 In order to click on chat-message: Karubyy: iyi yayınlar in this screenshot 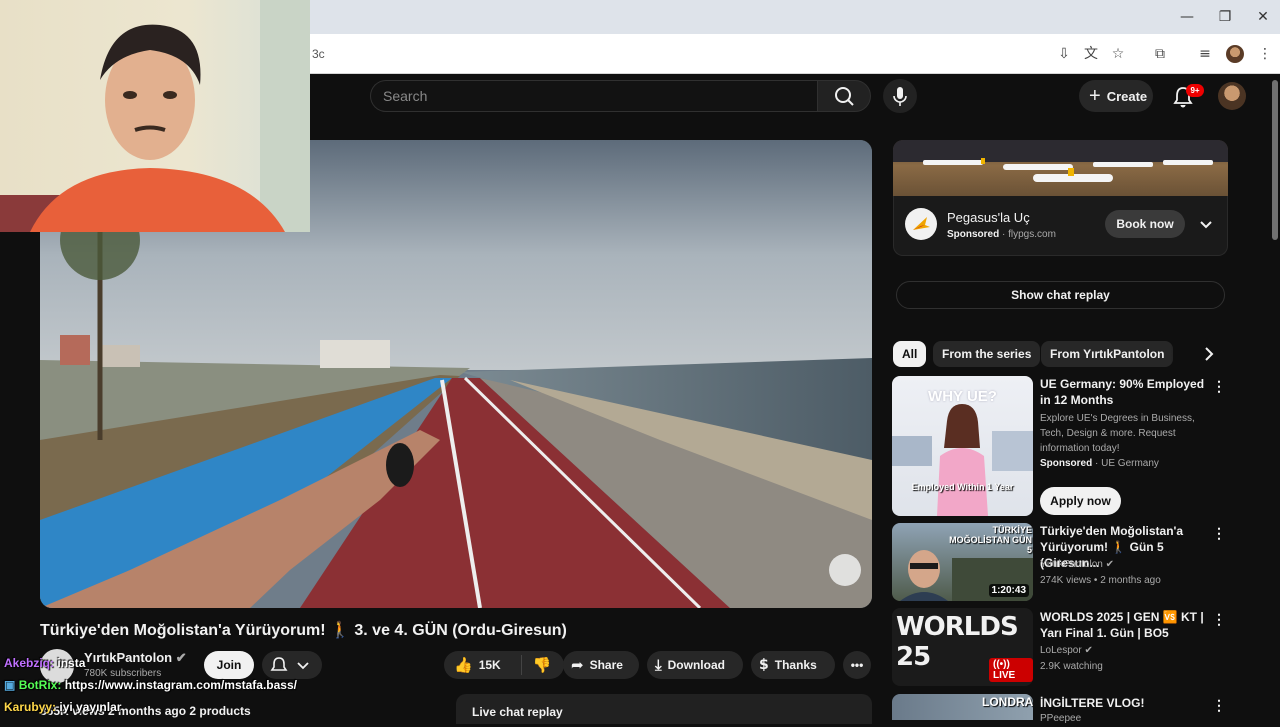, I will do `click(63, 707)`.